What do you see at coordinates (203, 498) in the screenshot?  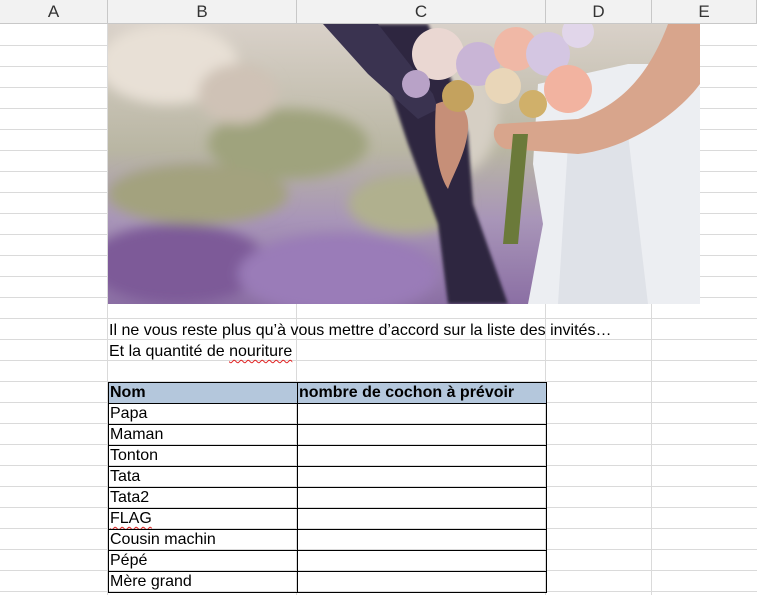 I see `guest-name-cell: Tata2` at bounding box center [203, 498].